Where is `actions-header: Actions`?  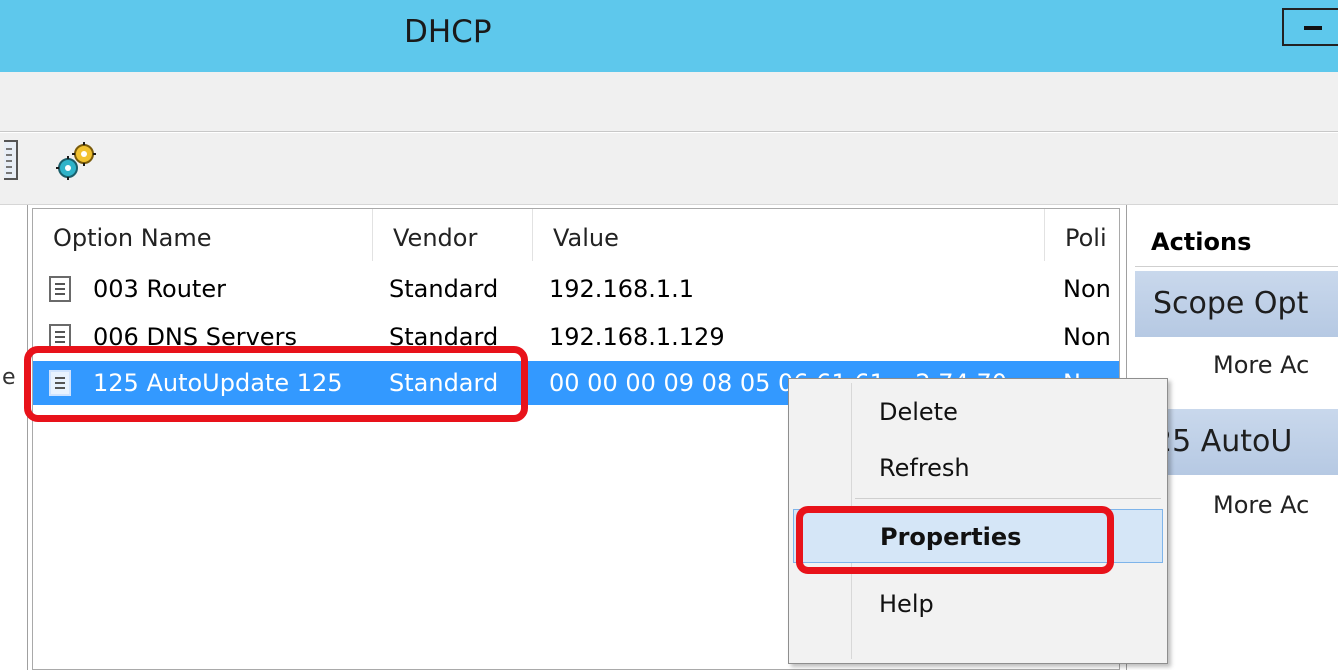
actions-header: Actions is located at coordinates (1236, 238).